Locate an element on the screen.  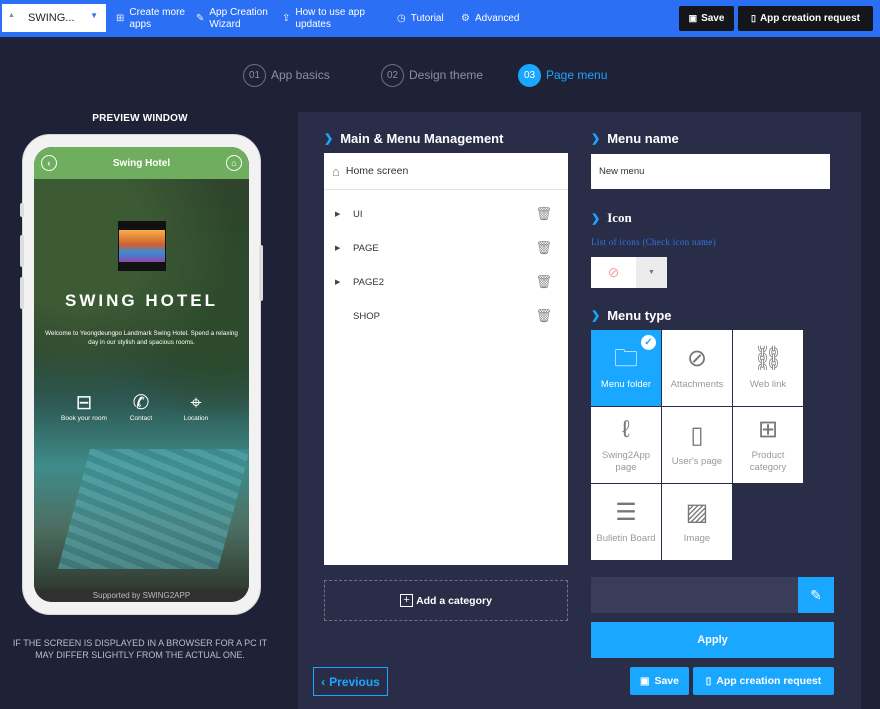
how-to-update-link: ⇪ How to use app updates is located at coordinates (327, 18).